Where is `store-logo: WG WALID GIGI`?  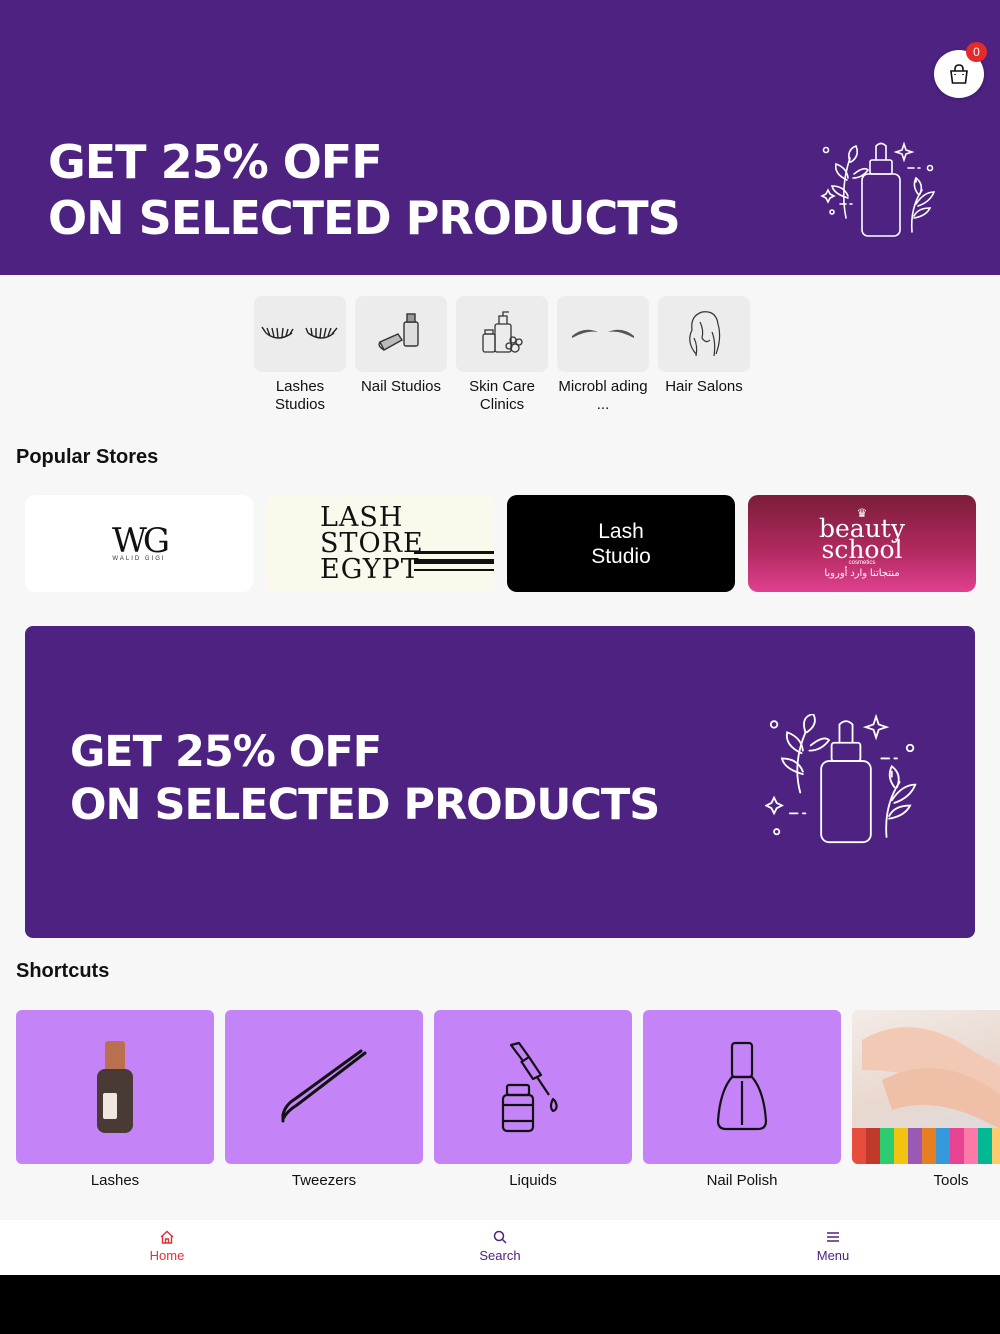
store-logo: WG WALID GIGI is located at coordinates (140, 541).